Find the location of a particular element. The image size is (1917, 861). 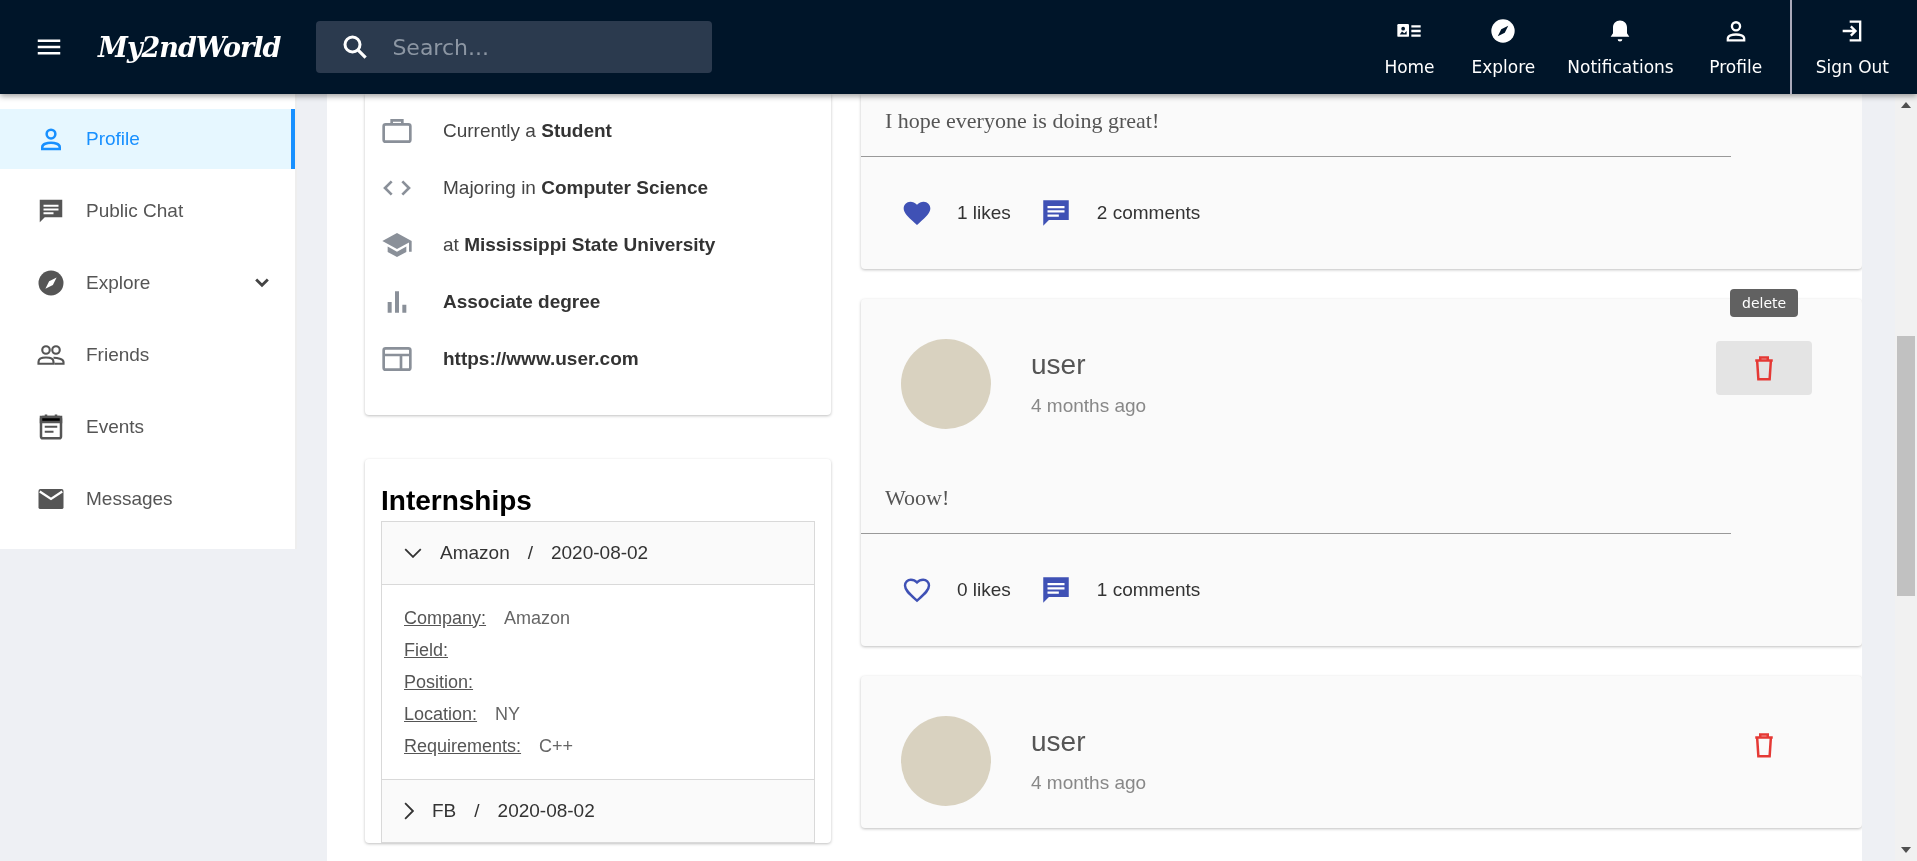

field-label: Location: is located at coordinates (441, 714).